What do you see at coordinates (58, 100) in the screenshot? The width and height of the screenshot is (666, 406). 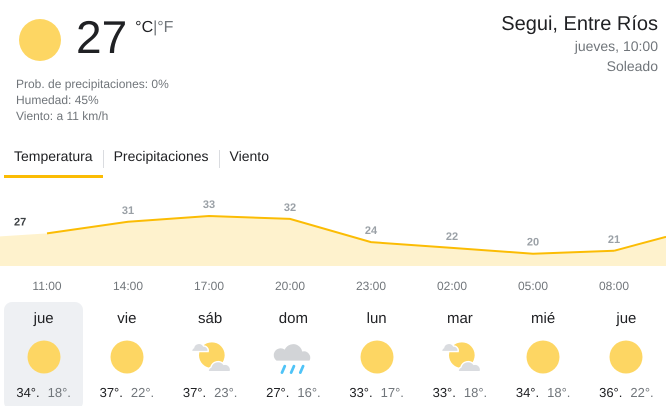 I see `weather-detail: Humedad: 45%` at bounding box center [58, 100].